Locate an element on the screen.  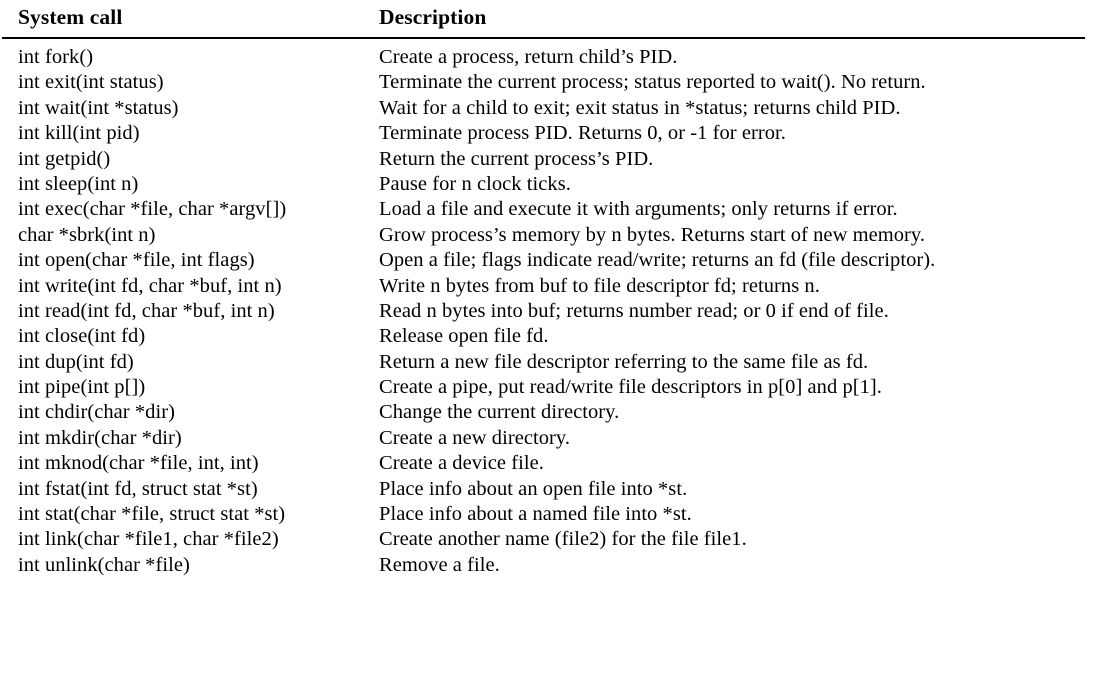
cell-description: Create a new directory. is located at coordinates (475, 437).